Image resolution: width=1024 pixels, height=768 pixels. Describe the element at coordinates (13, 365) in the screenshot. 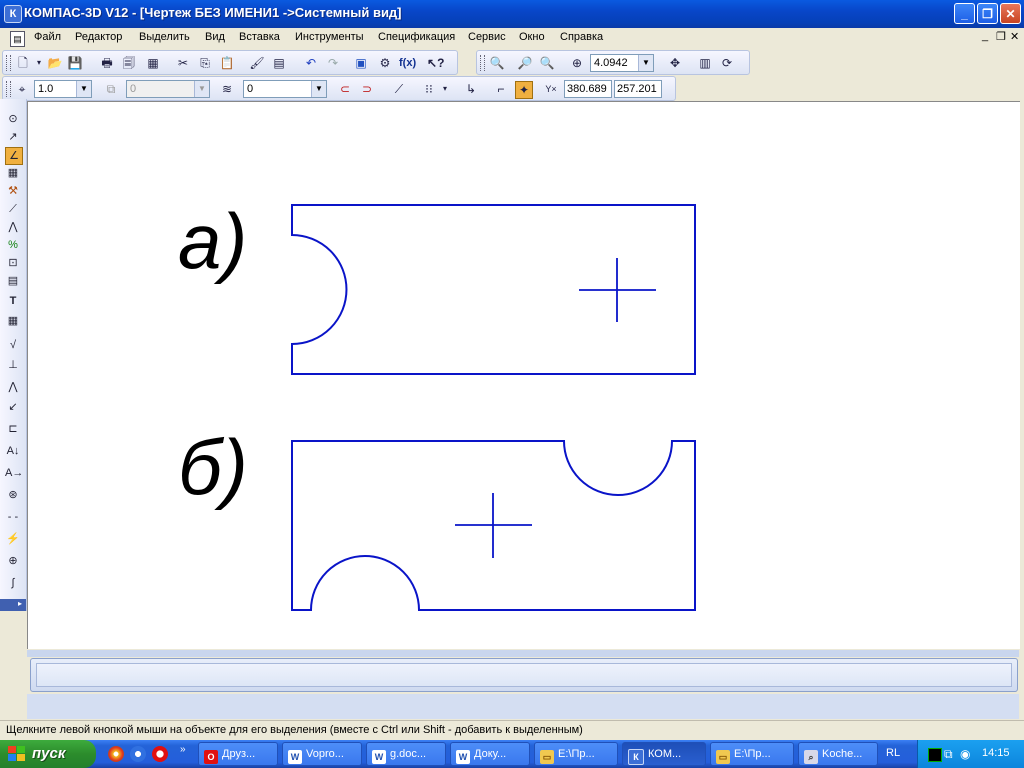

I see `base-icon: ⊥` at that location.